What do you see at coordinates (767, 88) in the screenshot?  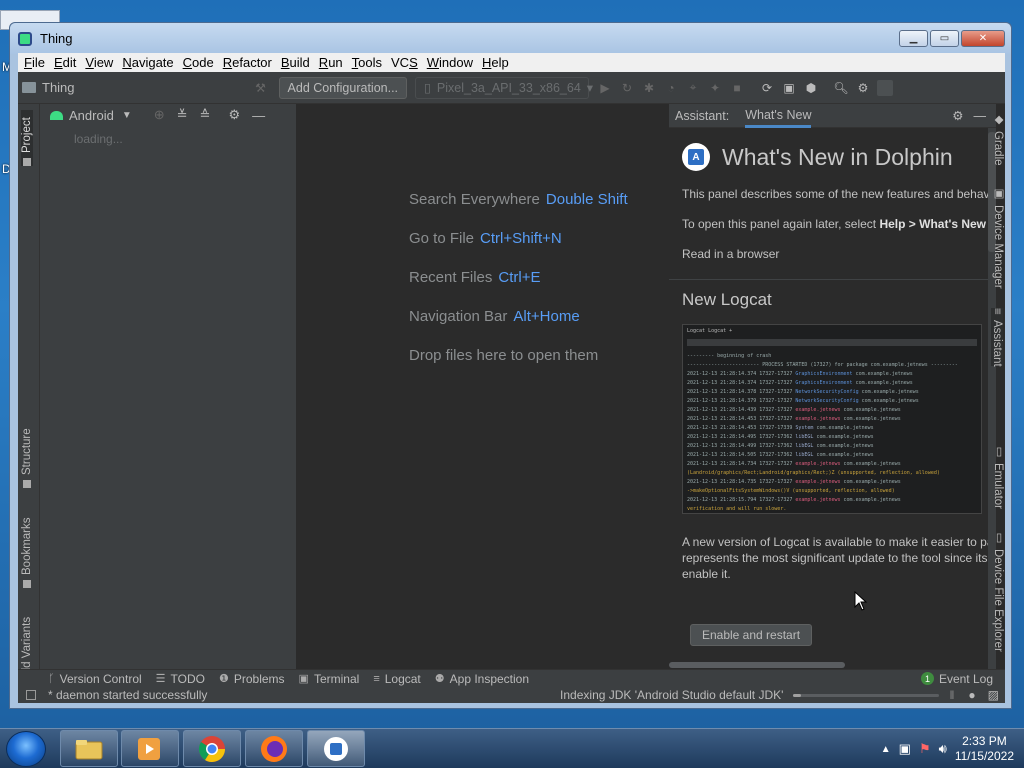 I see `gradle-sync-icon: ⟳` at bounding box center [767, 88].